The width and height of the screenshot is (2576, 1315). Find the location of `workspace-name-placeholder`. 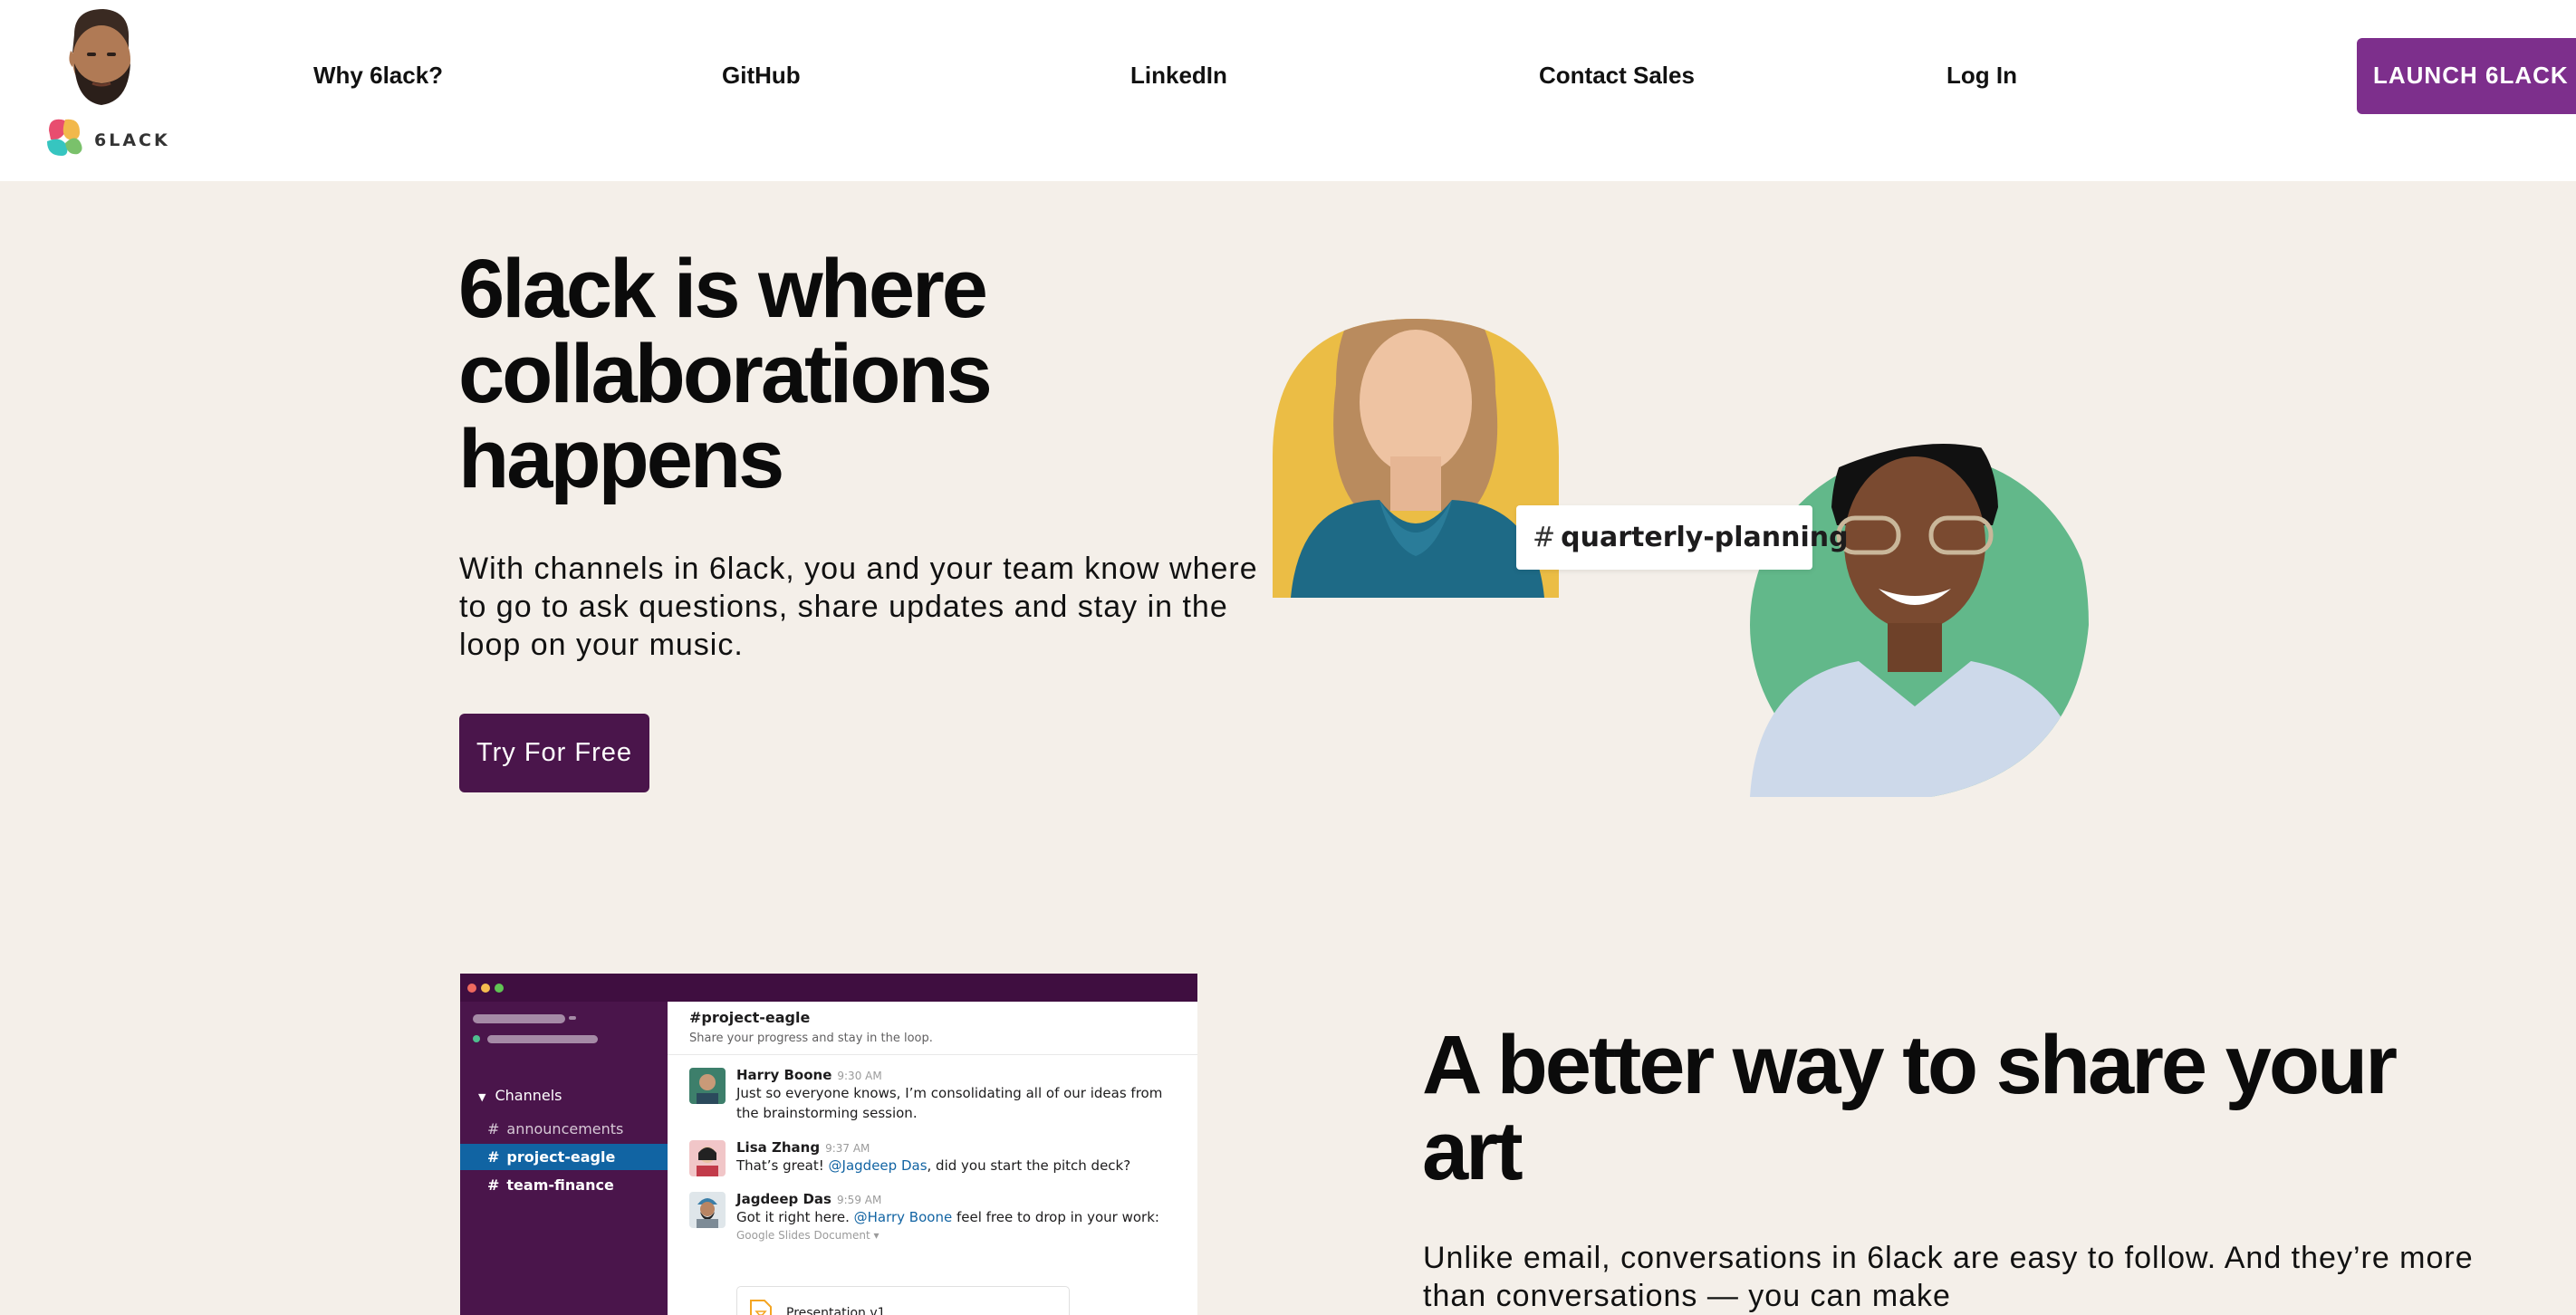

workspace-name-placeholder is located at coordinates (519, 1018).